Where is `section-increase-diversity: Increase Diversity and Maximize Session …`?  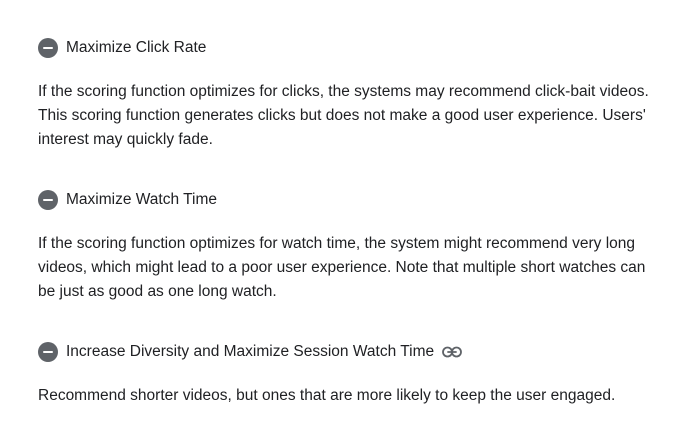
section-increase-diversity: Increase Diversity and Maximize Session … is located at coordinates (348, 374).